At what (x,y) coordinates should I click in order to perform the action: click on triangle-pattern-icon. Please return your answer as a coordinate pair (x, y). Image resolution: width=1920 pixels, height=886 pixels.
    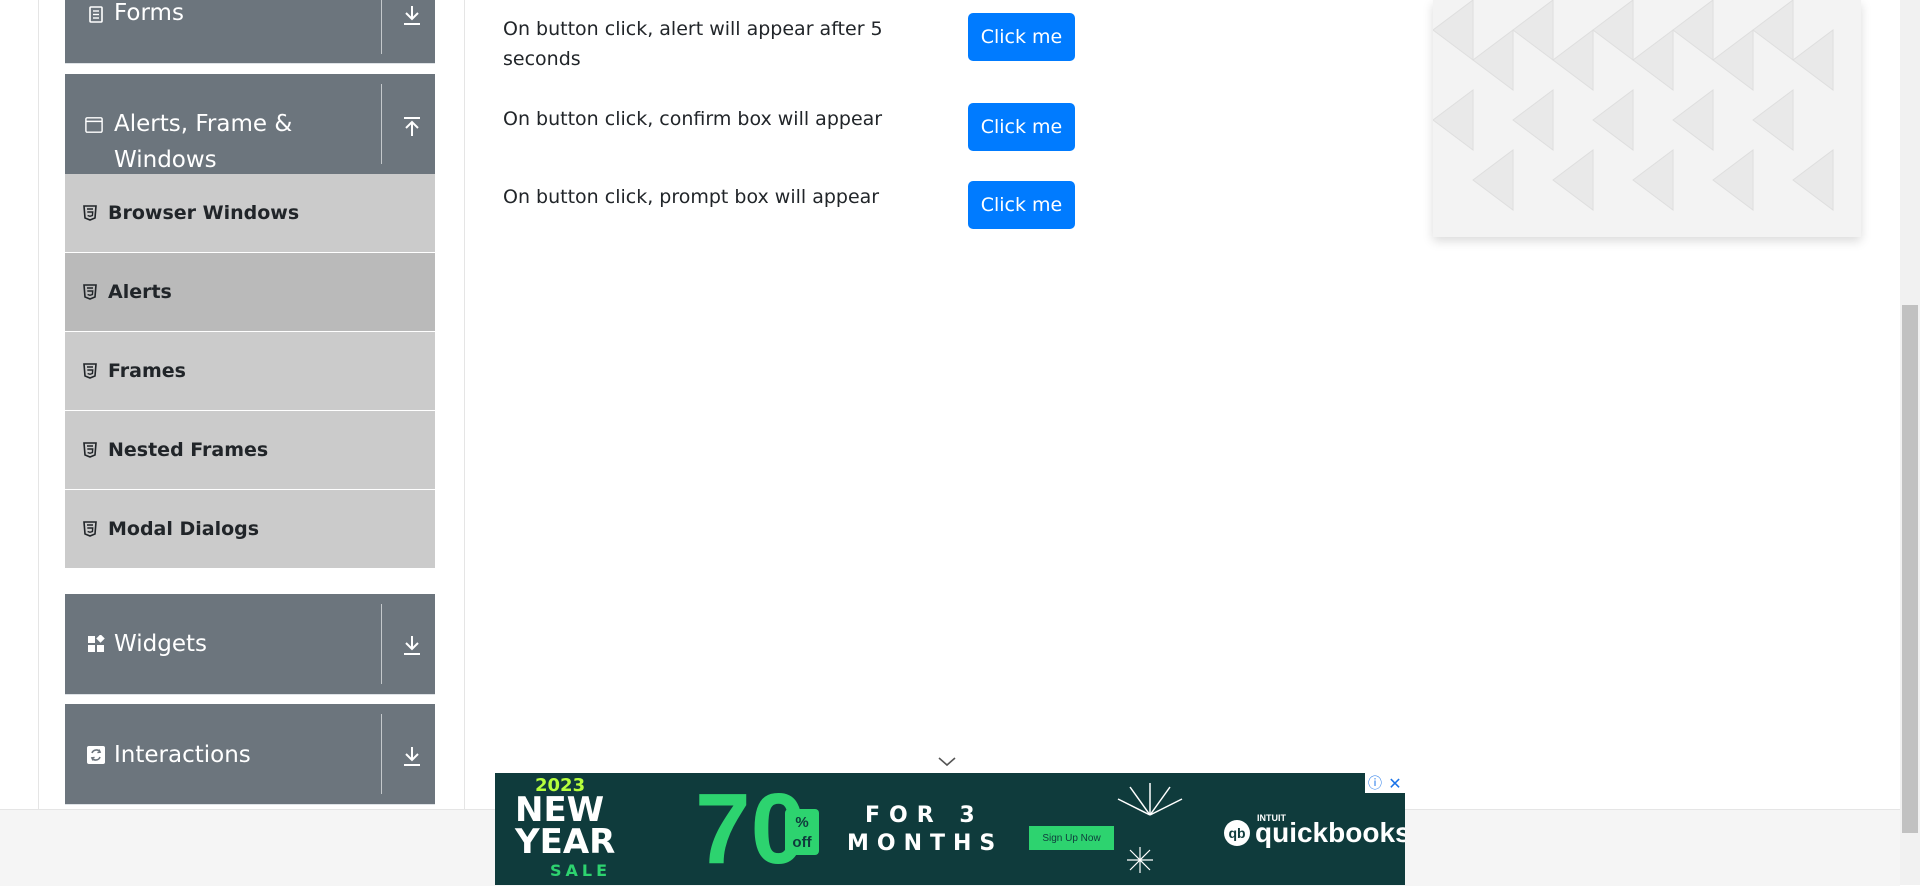
    Looking at the image, I should click on (1633, 105).